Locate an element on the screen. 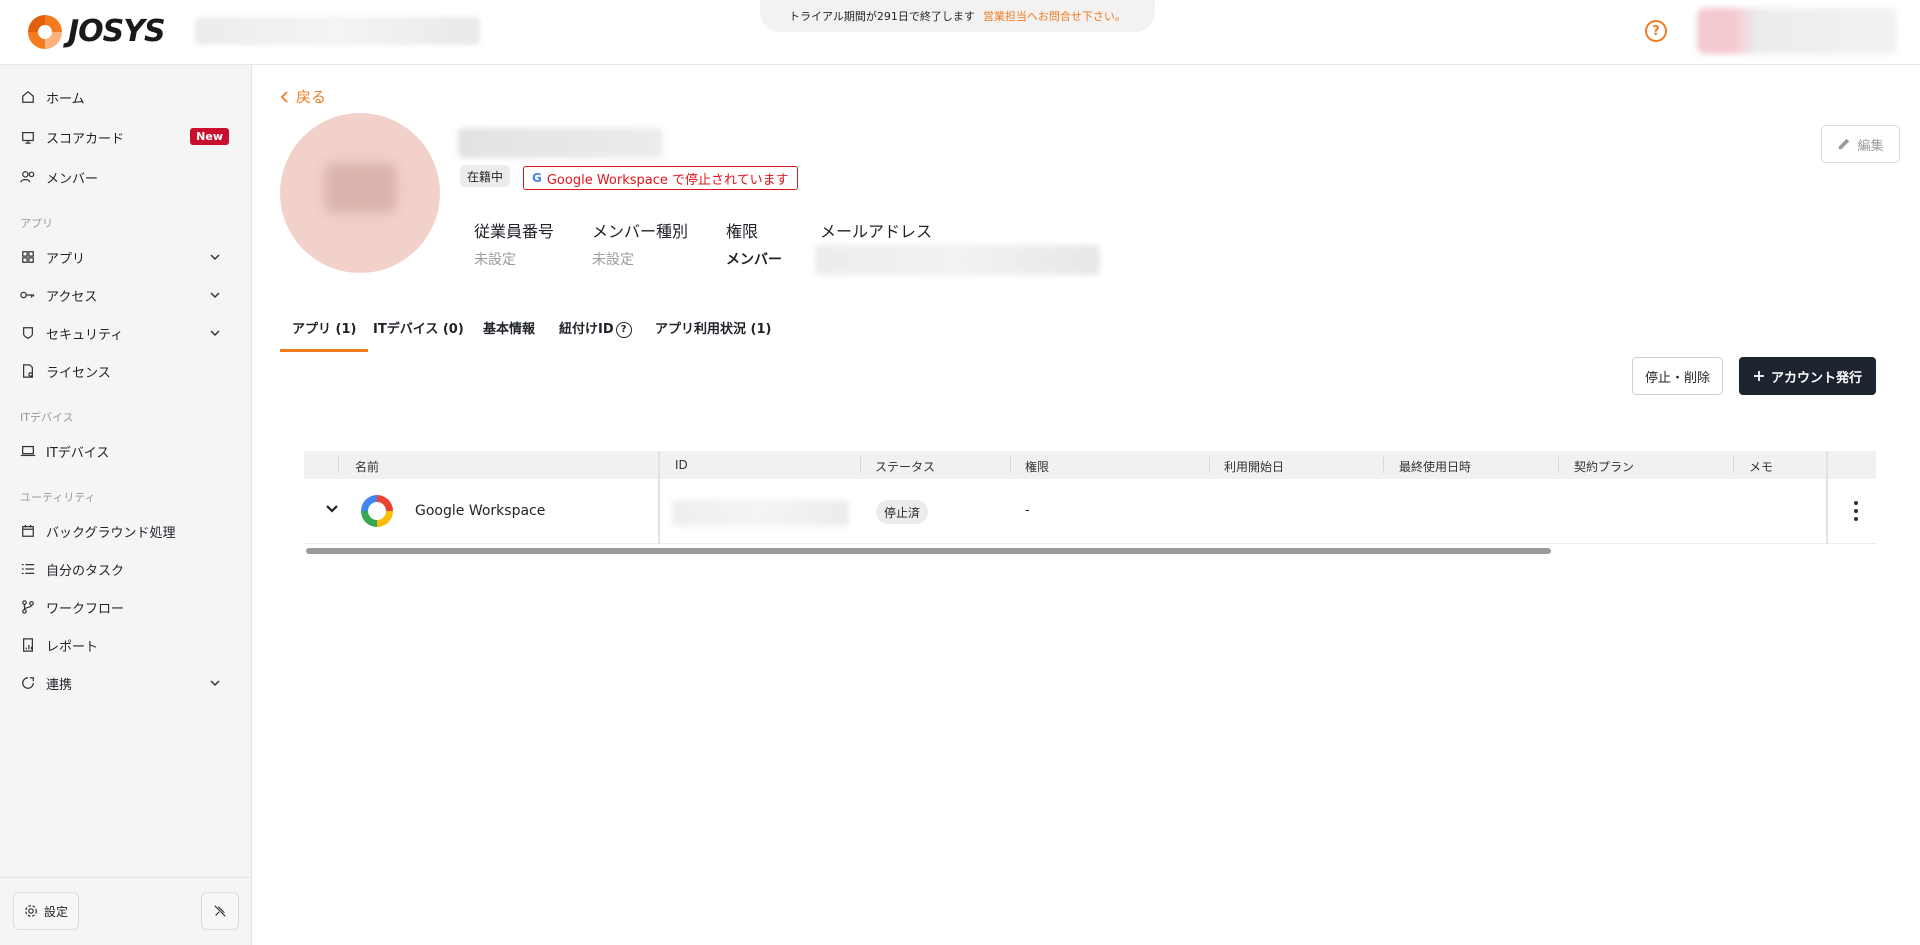 Image resolution: width=1920 pixels, height=945 pixels. back-label: 戻る is located at coordinates (311, 97).